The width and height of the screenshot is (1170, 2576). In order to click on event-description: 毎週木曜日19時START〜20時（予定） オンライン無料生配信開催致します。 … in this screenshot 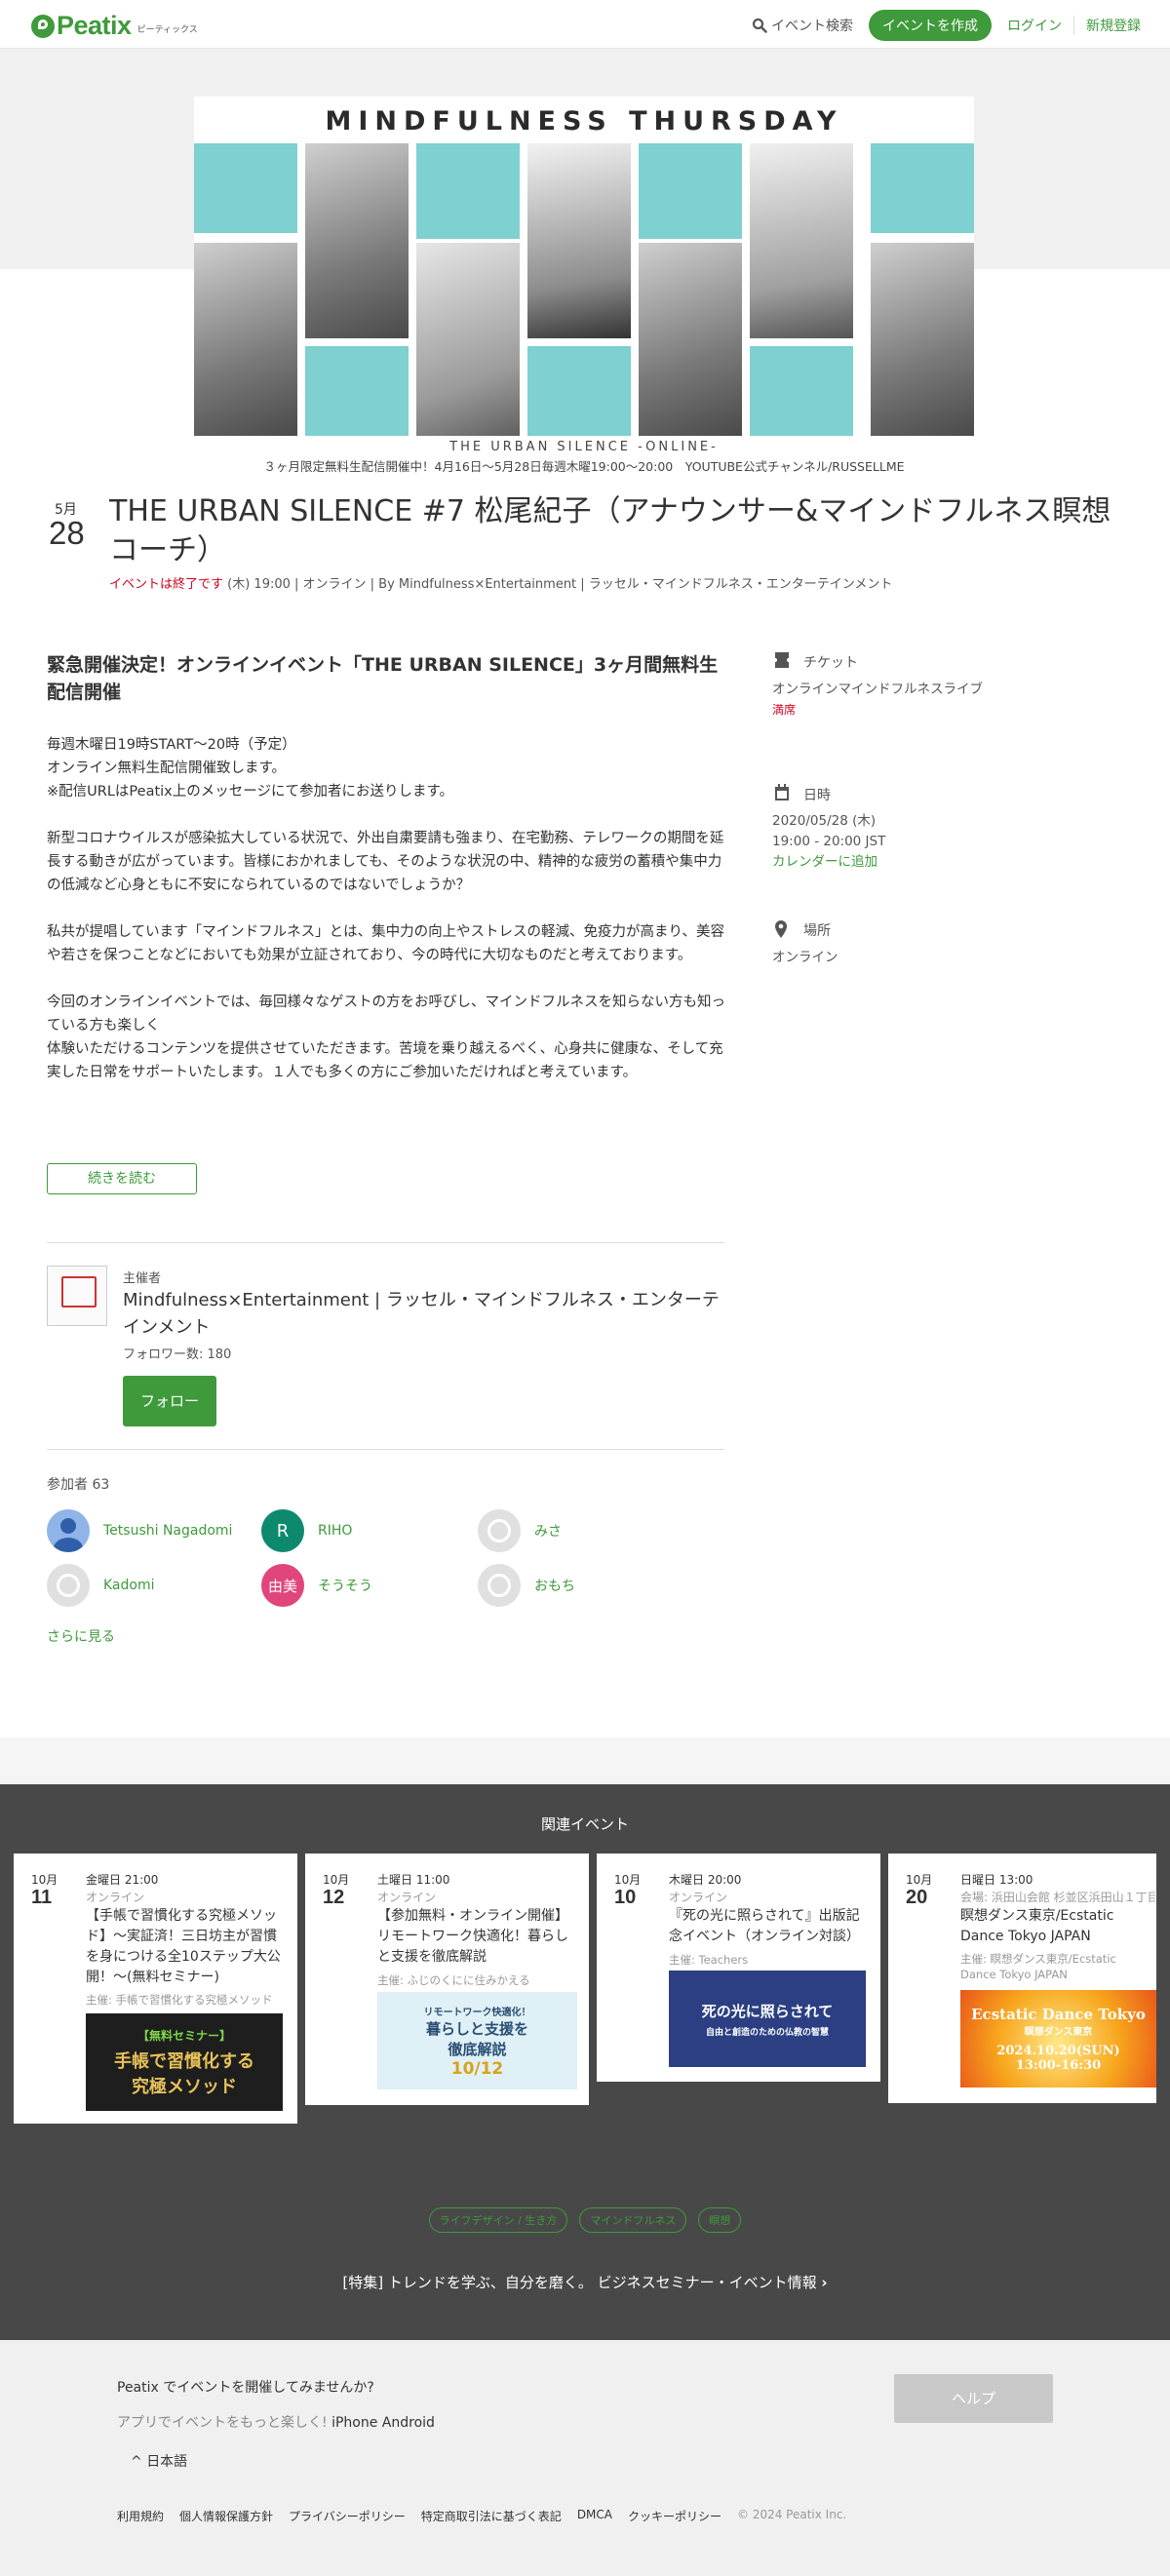, I will do `click(388, 930)`.